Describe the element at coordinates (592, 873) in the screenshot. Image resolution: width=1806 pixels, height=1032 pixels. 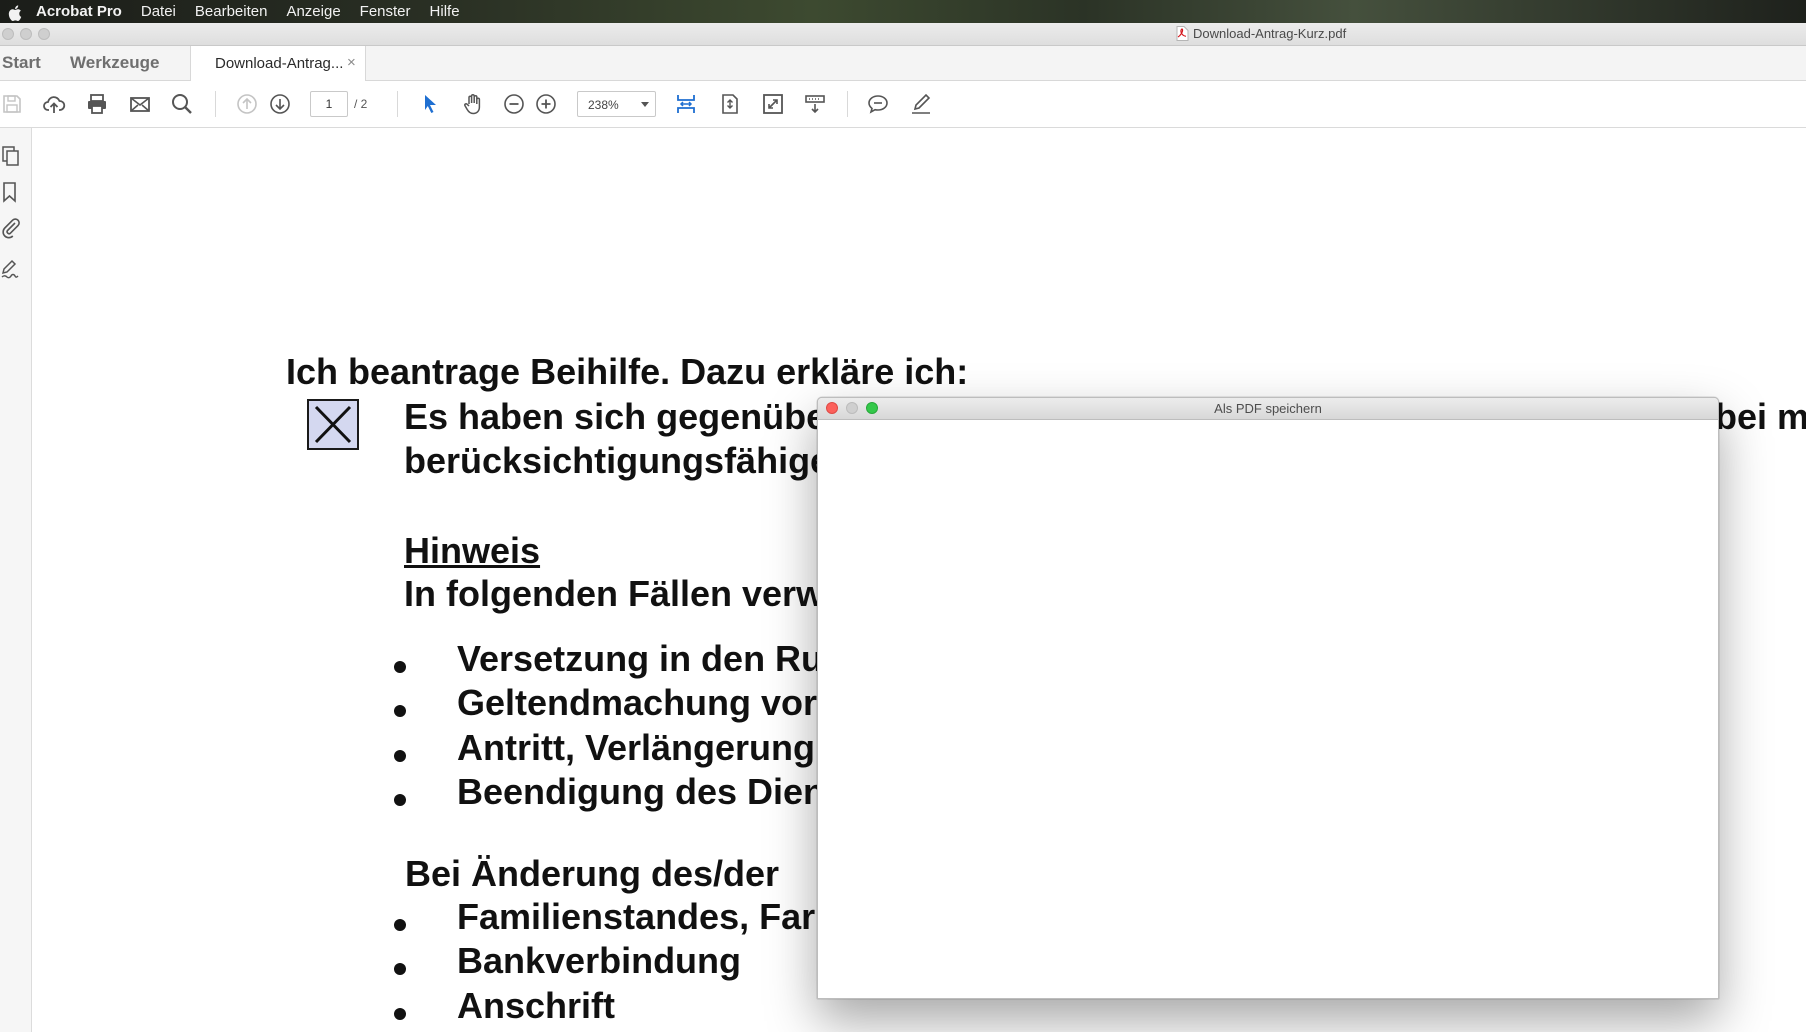
I see `aenderung-heading: Bei Änderung des/der` at that location.